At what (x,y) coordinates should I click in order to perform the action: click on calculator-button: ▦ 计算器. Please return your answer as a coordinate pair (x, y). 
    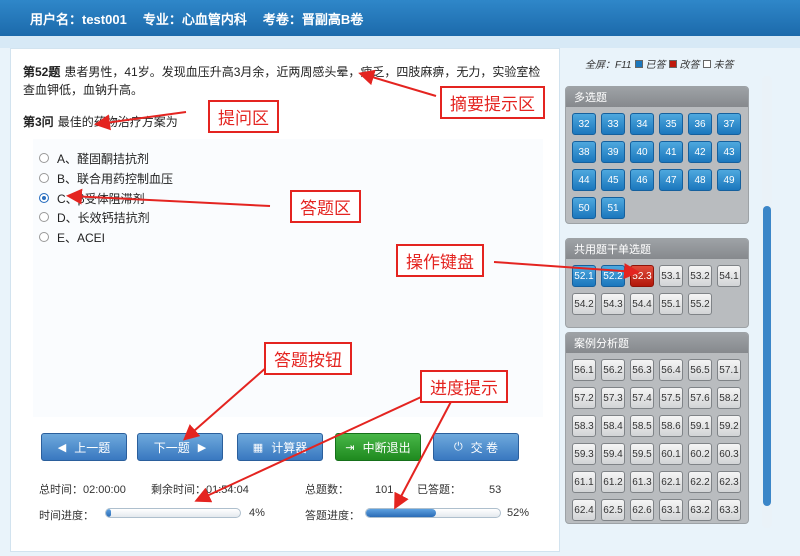
    Looking at the image, I should click on (280, 447).